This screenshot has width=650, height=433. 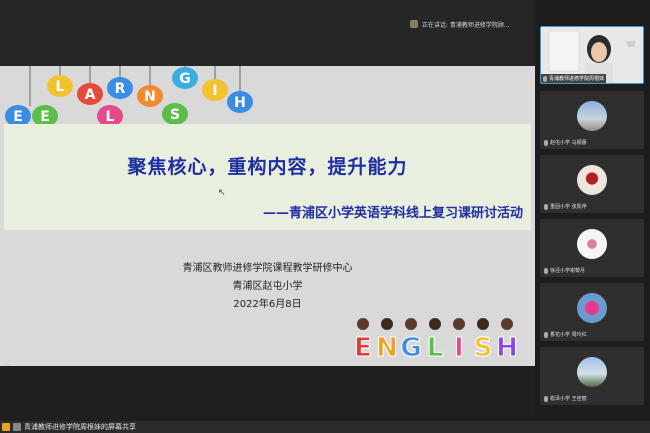 What do you see at coordinates (80, 427) in the screenshot?
I see `screen-share-text: 青浦教师进修学院周根妹的屏幕共享` at bounding box center [80, 427].